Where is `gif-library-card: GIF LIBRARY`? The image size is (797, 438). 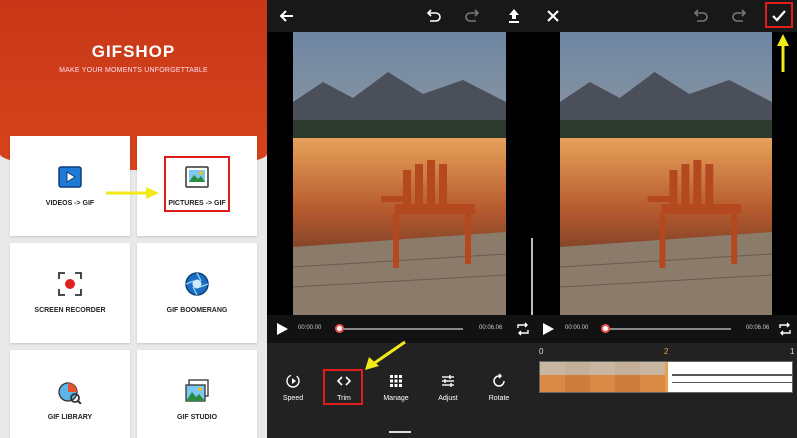
gif-library-card: GIF LIBRARY is located at coordinates (70, 394).